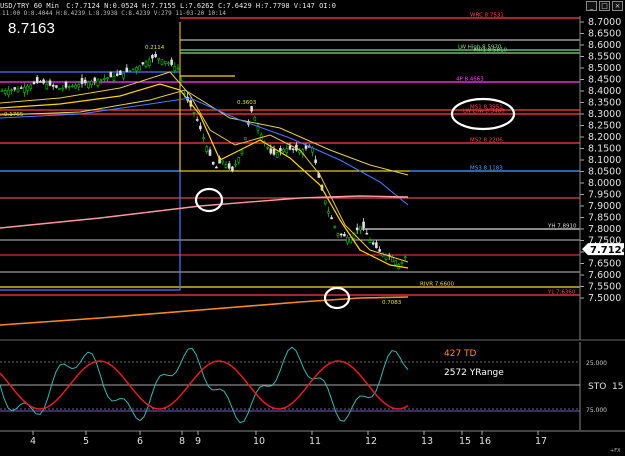  Describe the element at coordinates (604, 218) in the screenshot. I see `price-tick-label: 7.8500` at that location.